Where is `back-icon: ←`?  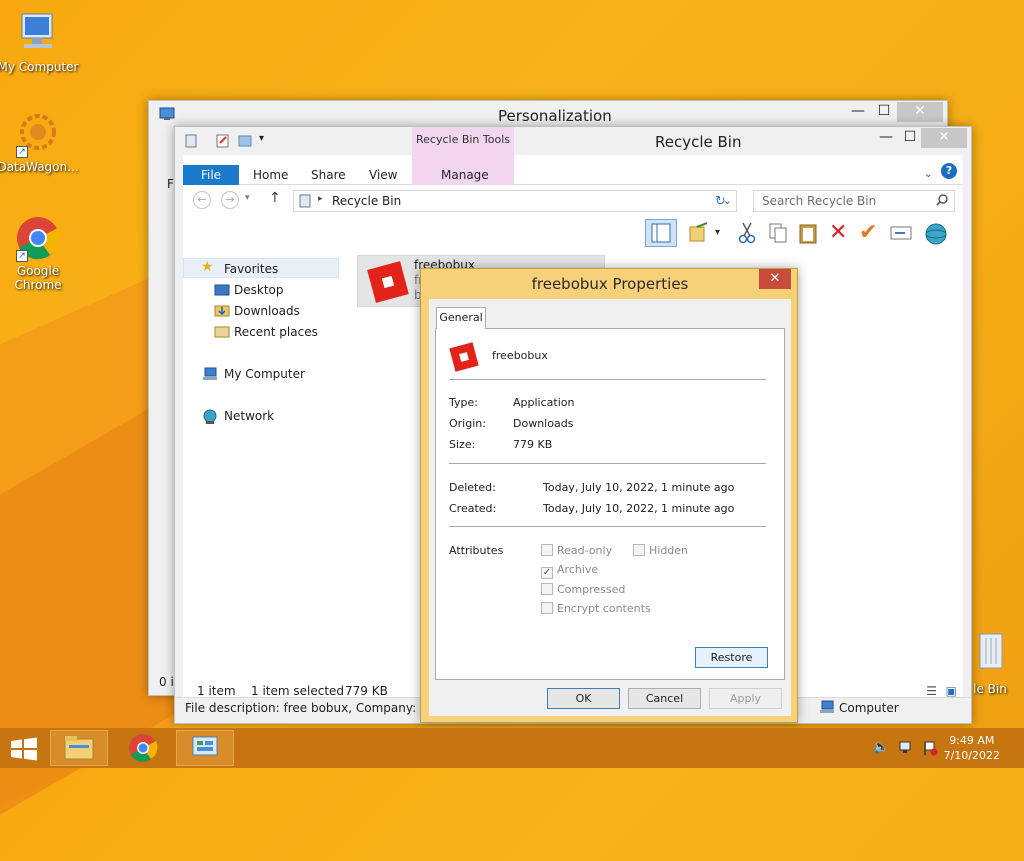
back-icon: ← is located at coordinates (202, 200).